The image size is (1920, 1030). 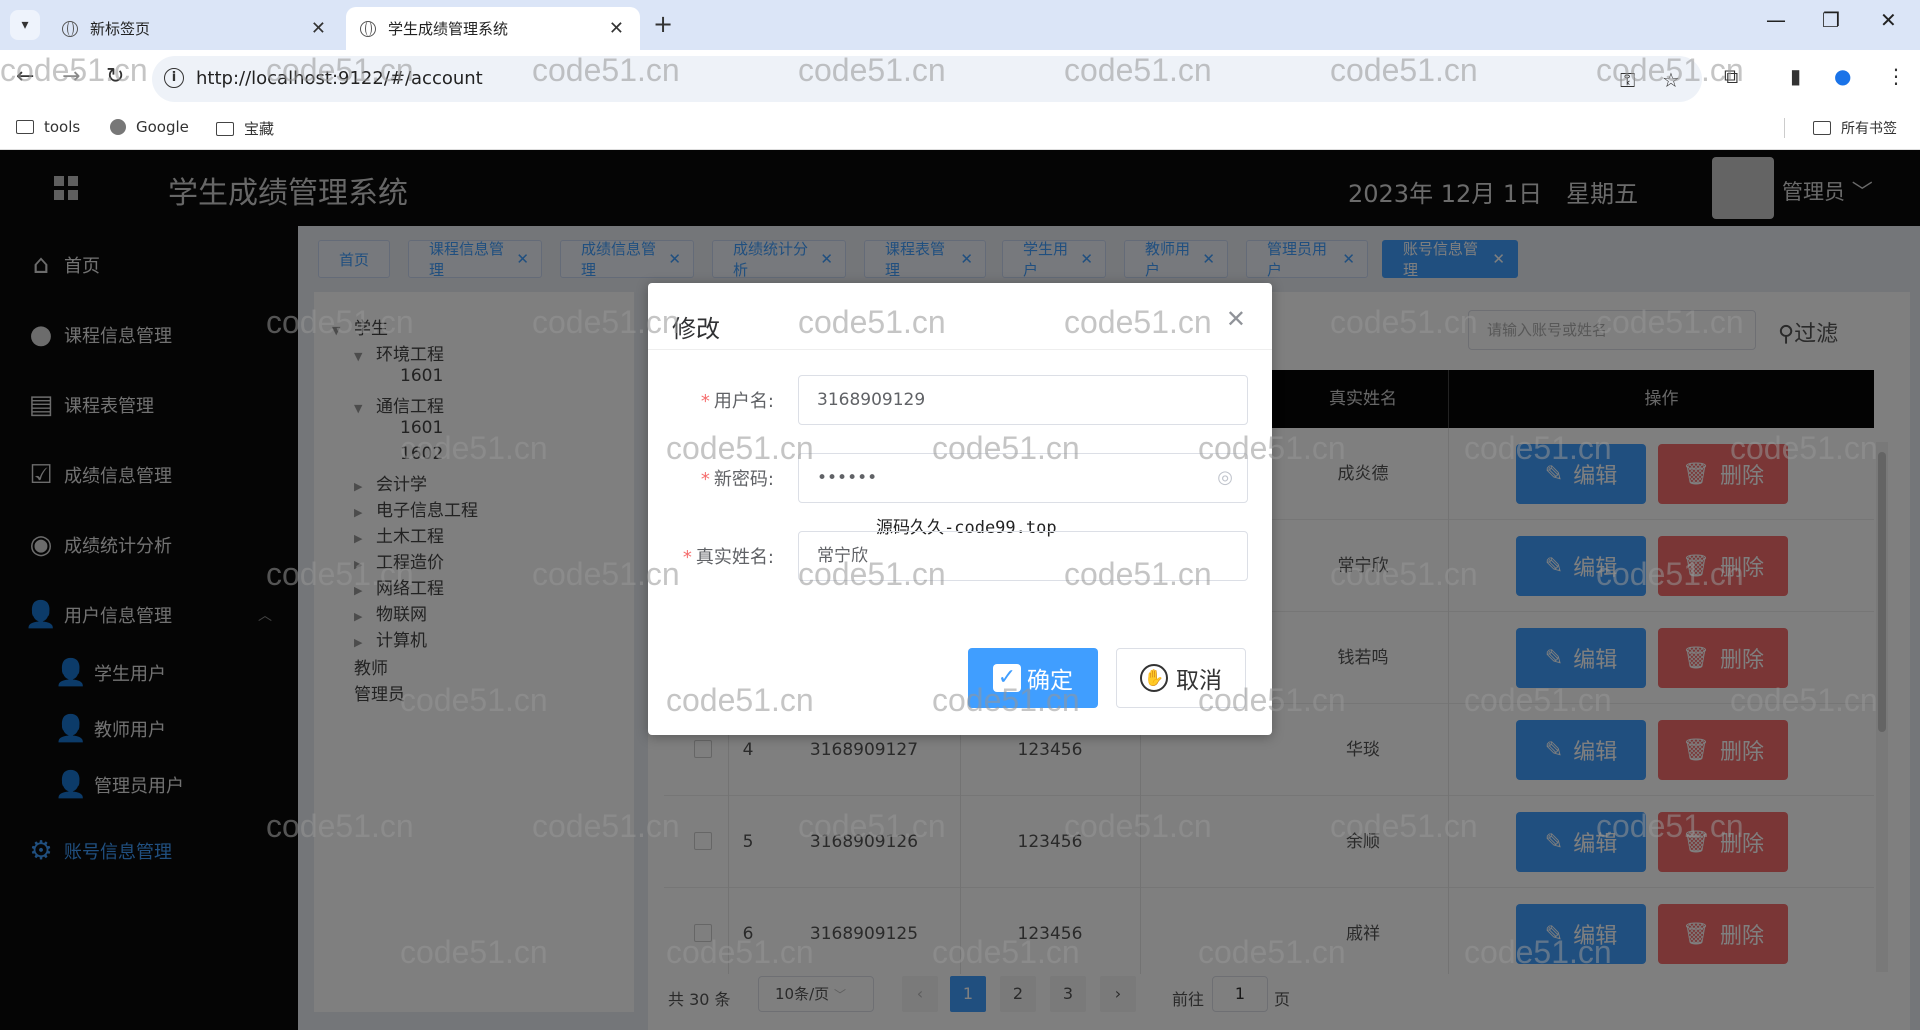 What do you see at coordinates (118, 127) in the screenshot?
I see `google-icon` at bounding box center [118, 127].